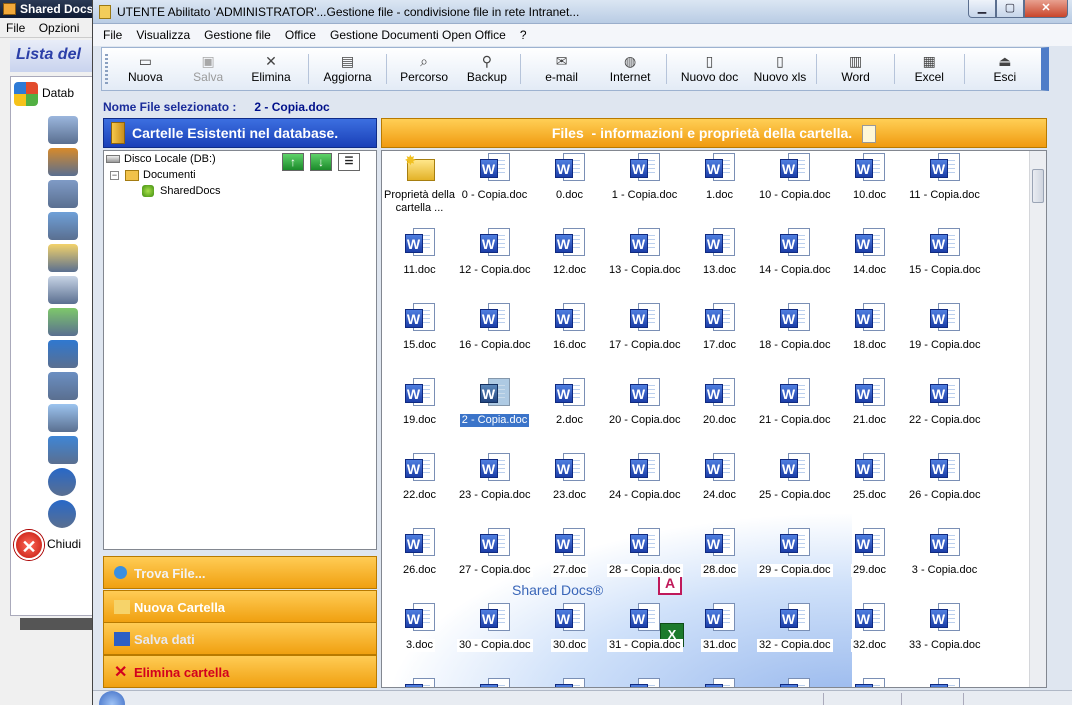 This screenshot has width=1072, height=705. What do you see at coordinates (240, 638) in the screenshot?
I see `salva-dati-button: Salva dati` at bounding box center [240, 638].